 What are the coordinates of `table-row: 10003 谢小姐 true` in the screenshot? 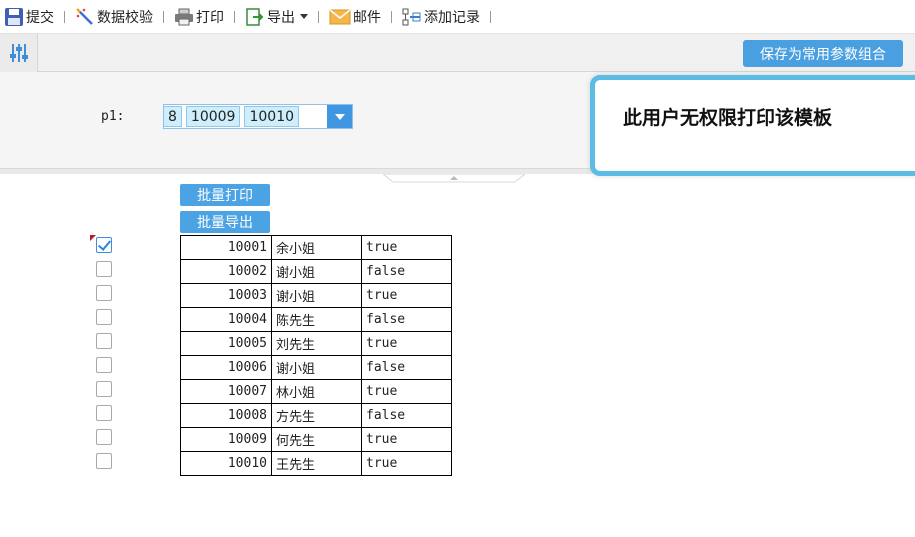 It's located at (316, 295).